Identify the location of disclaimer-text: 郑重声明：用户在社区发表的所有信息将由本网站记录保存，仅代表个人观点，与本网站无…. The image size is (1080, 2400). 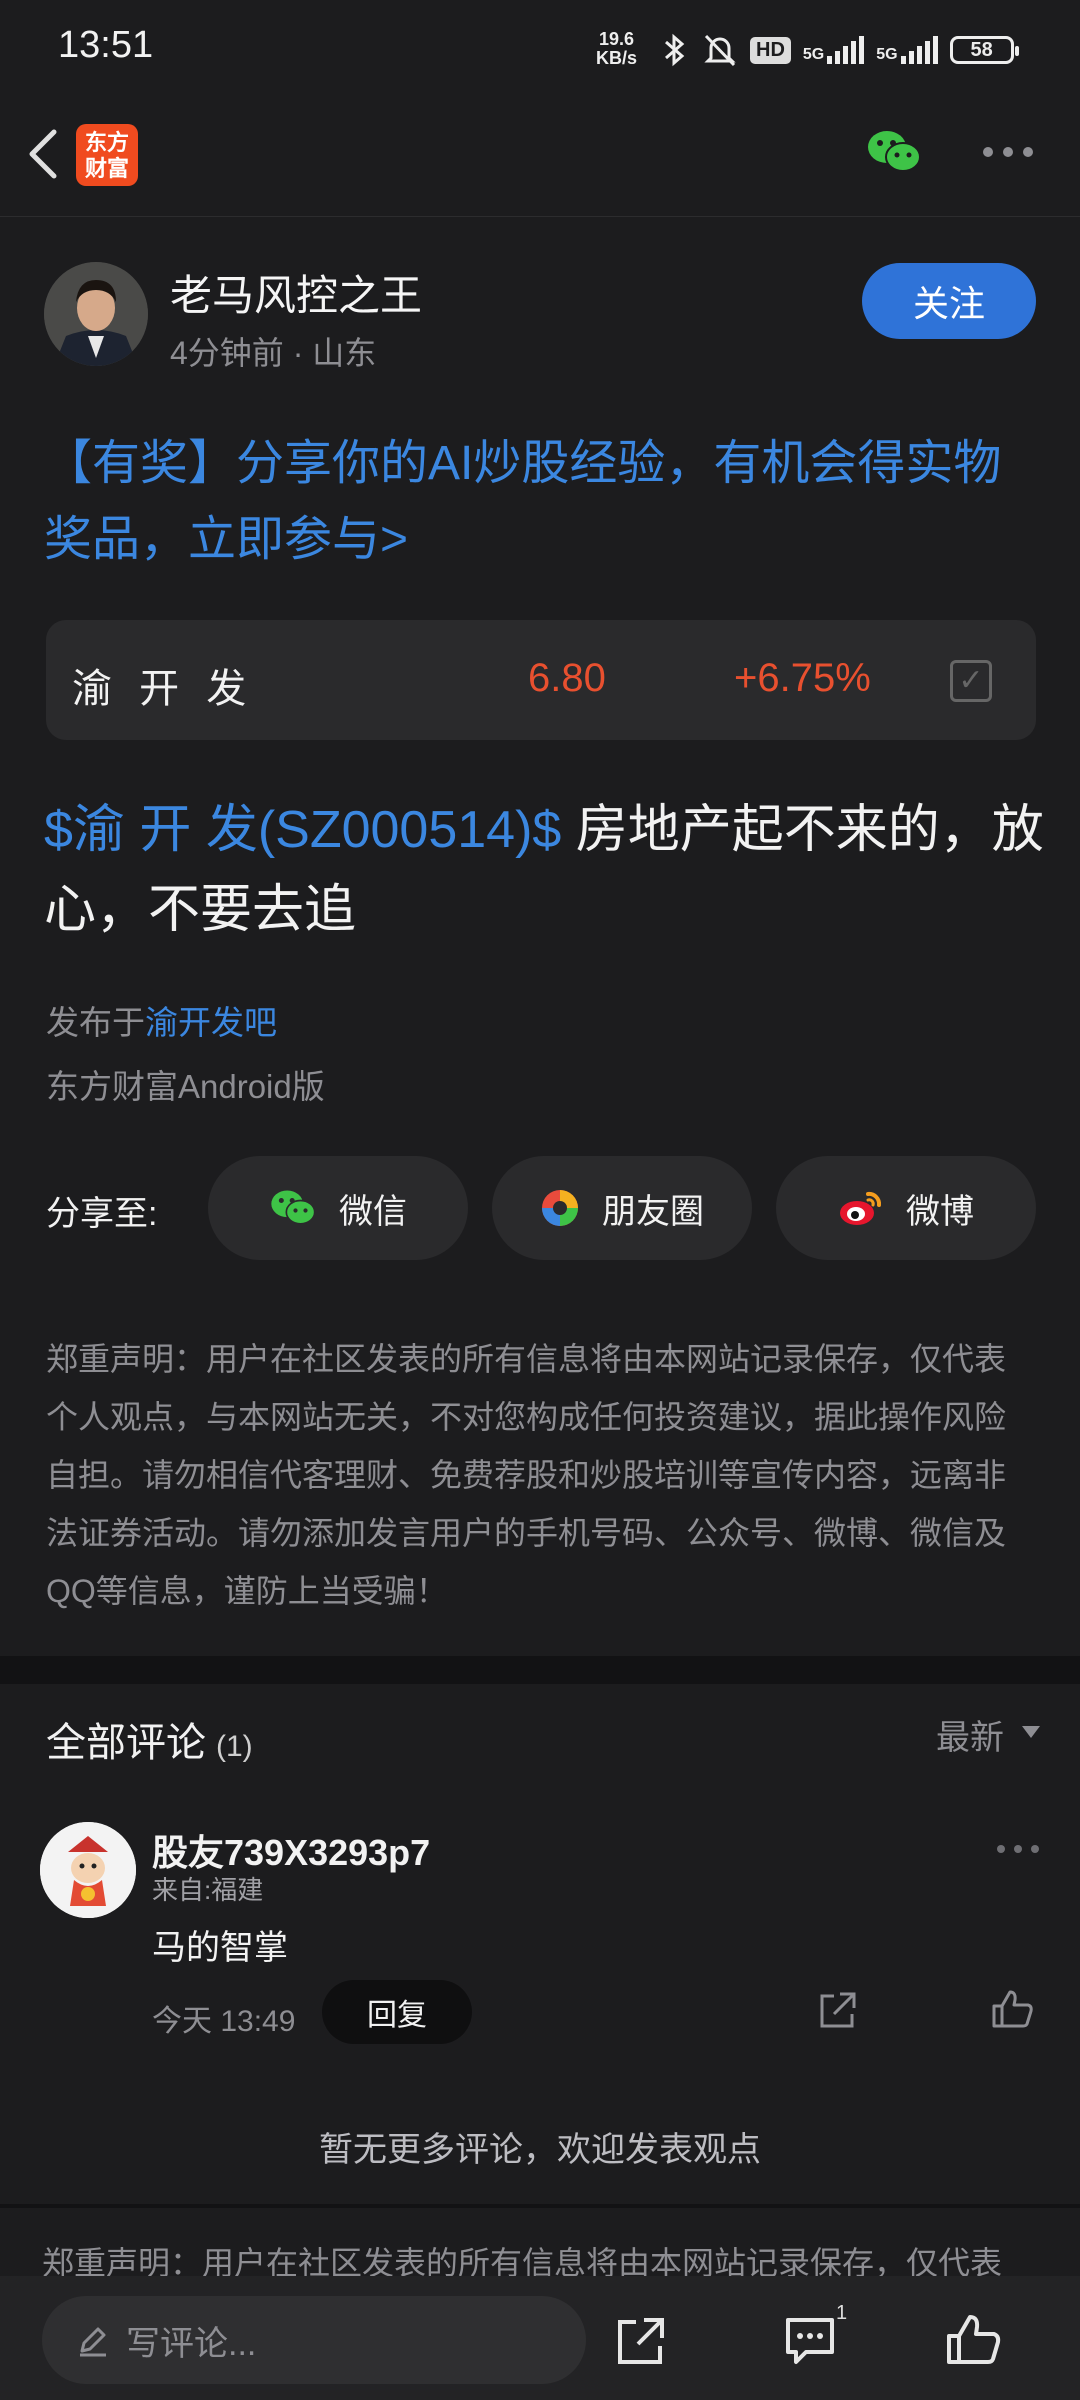
(526, 1475).